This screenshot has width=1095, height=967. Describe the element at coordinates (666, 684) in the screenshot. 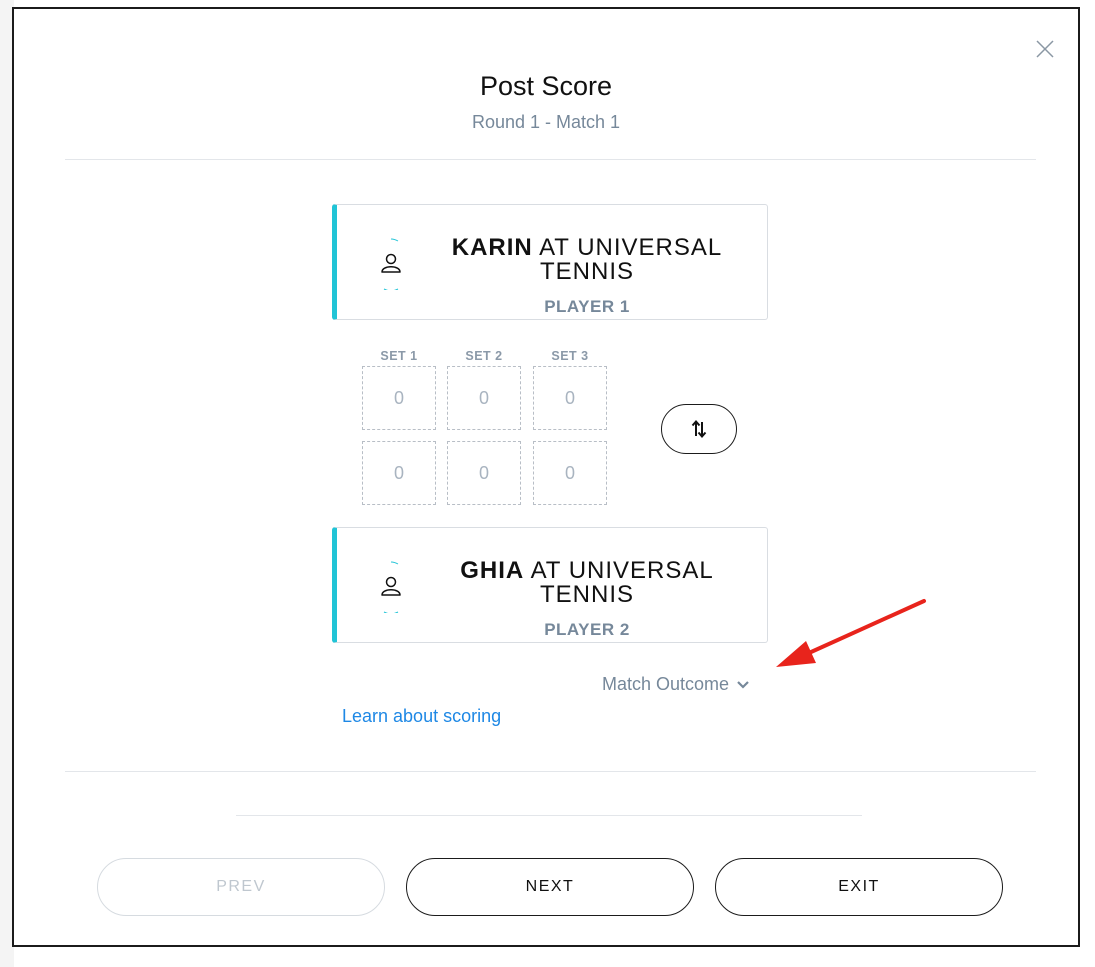

I see `match-outcome-label: Match Outcome` at that location.